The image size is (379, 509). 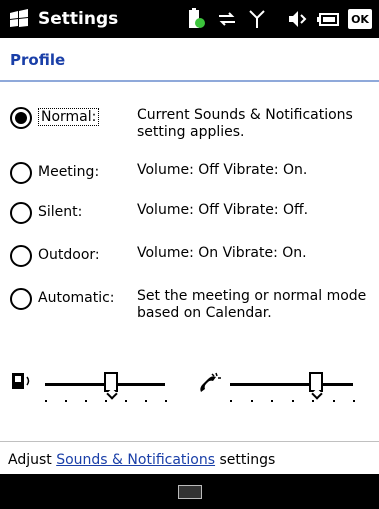 What do you see at coordinates (291, 384) in the screenshot?
I see `slider-track` at bounding box center [291, 384].